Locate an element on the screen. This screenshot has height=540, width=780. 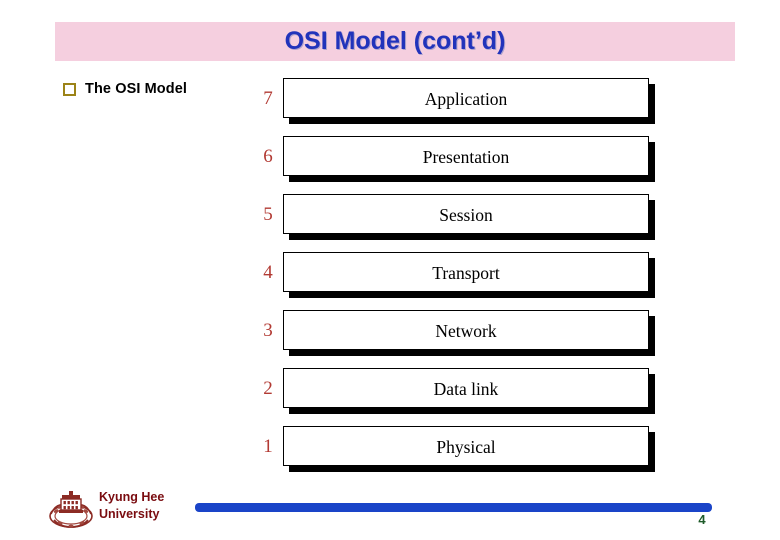
bullet-item-label: The OSI Model is located at coordinates (136, 89).